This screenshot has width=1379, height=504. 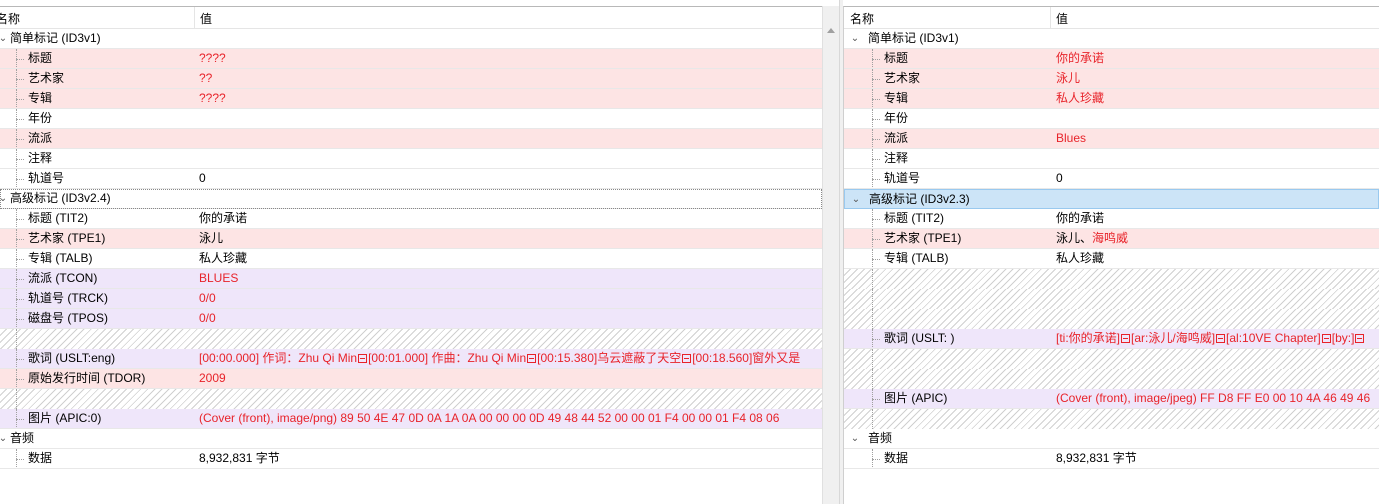 What do you see at coordinates (830, 255) in the screenshot?
I see `left-vertical-scrollbar` at bounding box center [830, 255].